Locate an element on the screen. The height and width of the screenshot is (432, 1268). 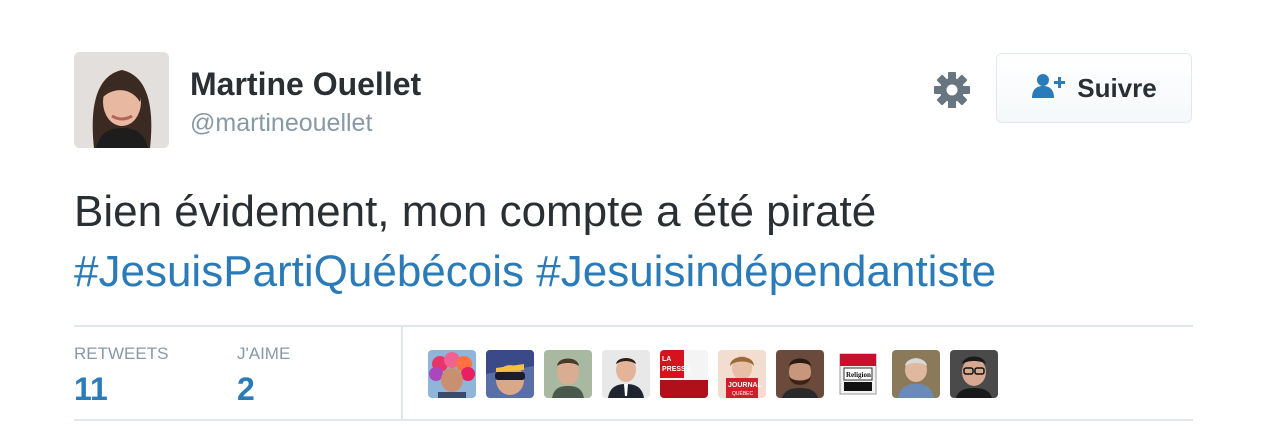
liker-religion-pack: Religion is located at coordinates (858, 374).